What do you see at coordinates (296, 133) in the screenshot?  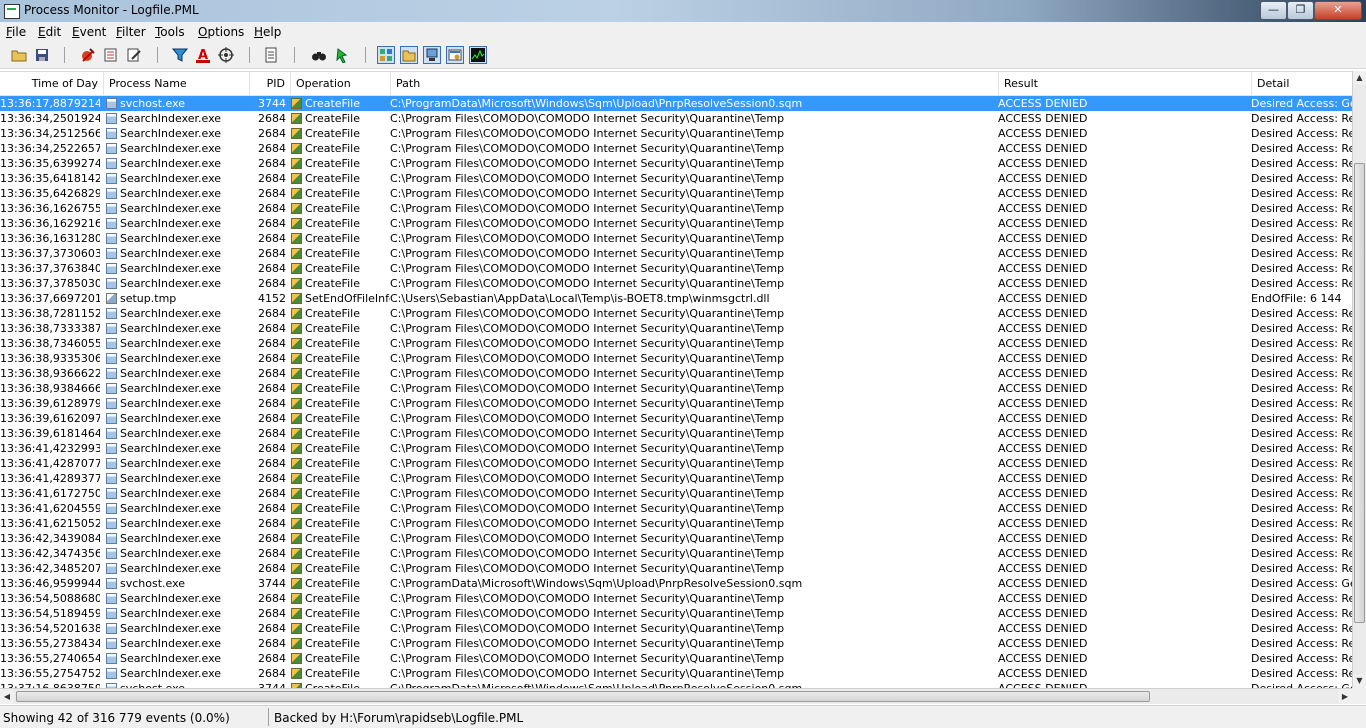 I see `file-system-operation-icon` at bounding box center [296, 133].